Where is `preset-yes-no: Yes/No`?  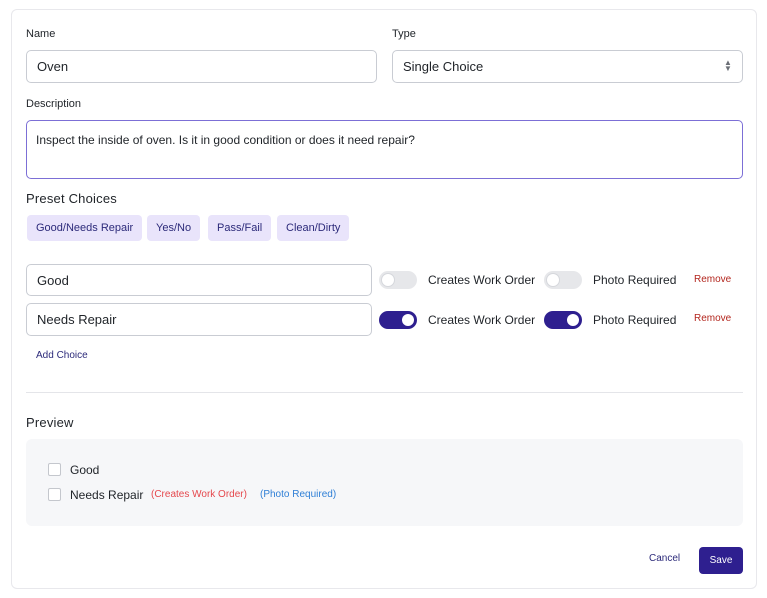 preset-yes-no: Yes/No is located at coordinates (174, 228).